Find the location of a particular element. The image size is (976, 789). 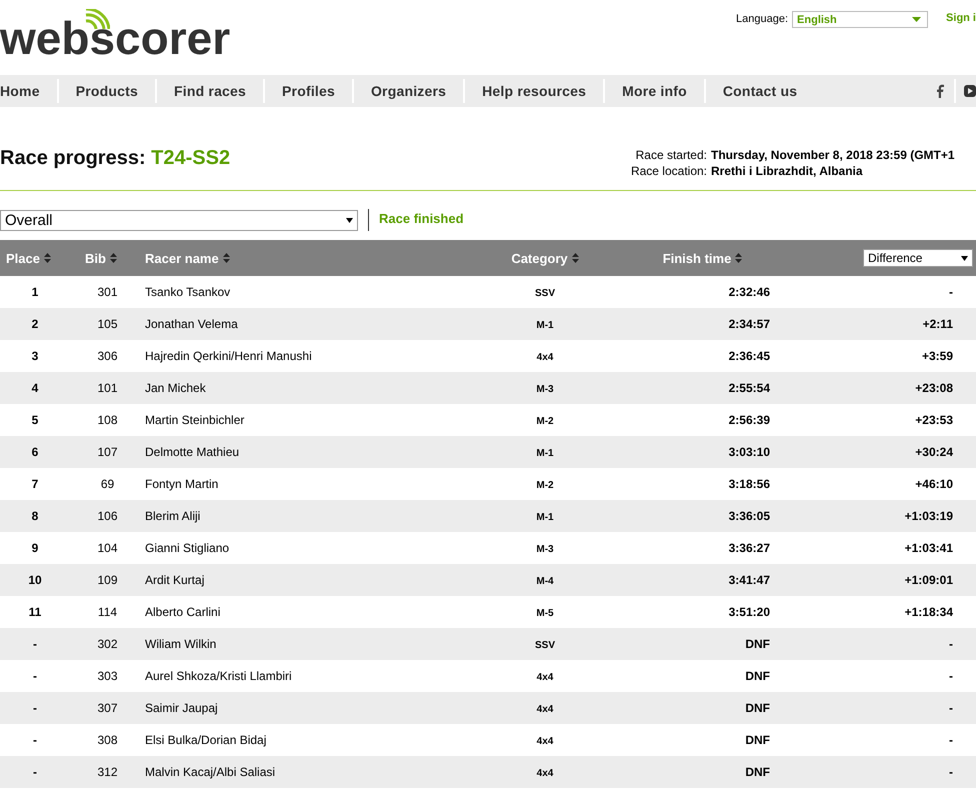

table-cell: 301 is located at coordinates (107, 292).